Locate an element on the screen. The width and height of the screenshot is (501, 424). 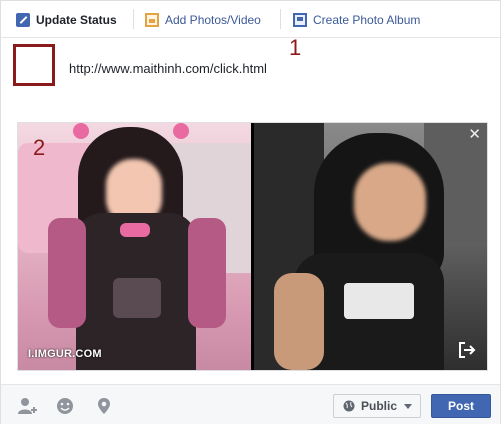
post-button: Post is located at coordinates (461, 406).